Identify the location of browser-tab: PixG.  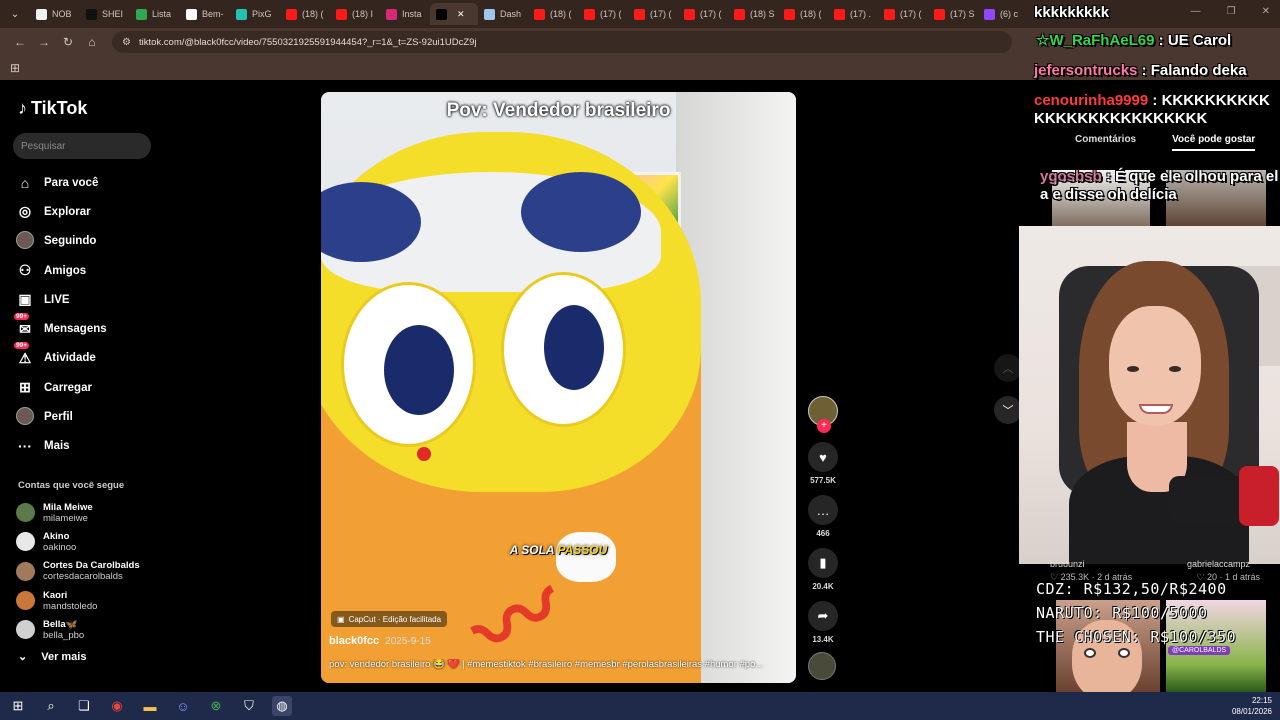
(255, 14).